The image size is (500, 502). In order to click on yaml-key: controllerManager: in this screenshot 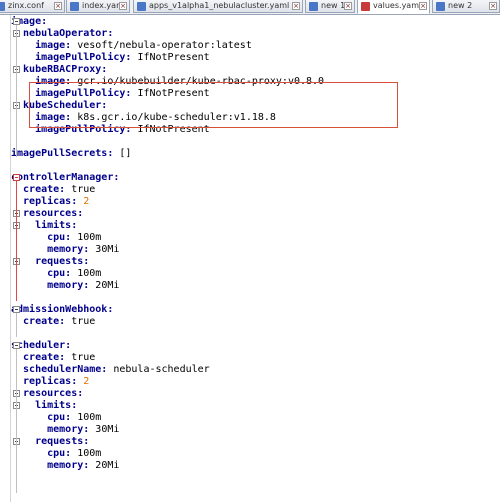, I will do `click(65, 177)`.